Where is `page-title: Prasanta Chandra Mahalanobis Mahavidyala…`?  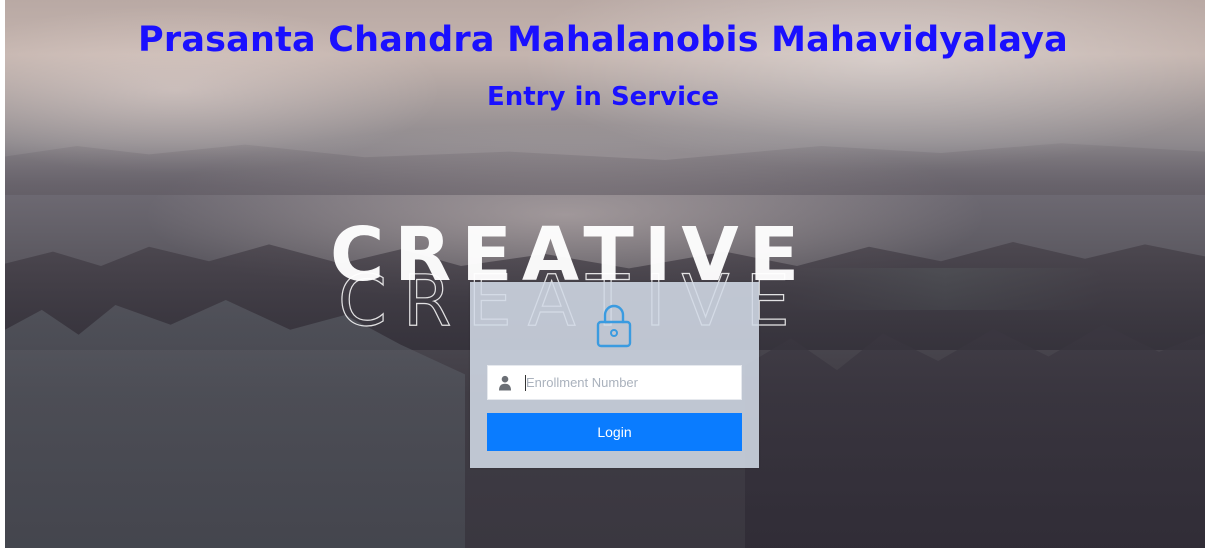
page-title: Prasanta Chandra Mahalanobis Mahavidyala… is located at coordinates (603, 40).